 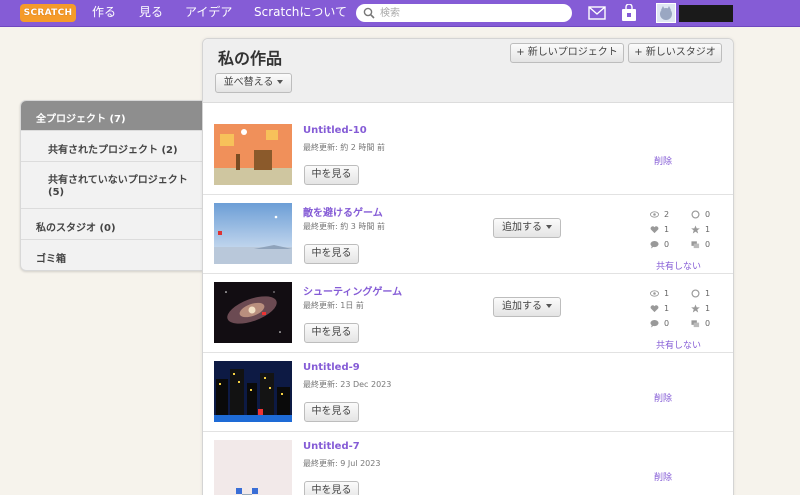 What do you see at coordinates (343, 211) in the screenshot?
I see `project-title: 敵を避けるゲーム` at bounding box center [343, 211].